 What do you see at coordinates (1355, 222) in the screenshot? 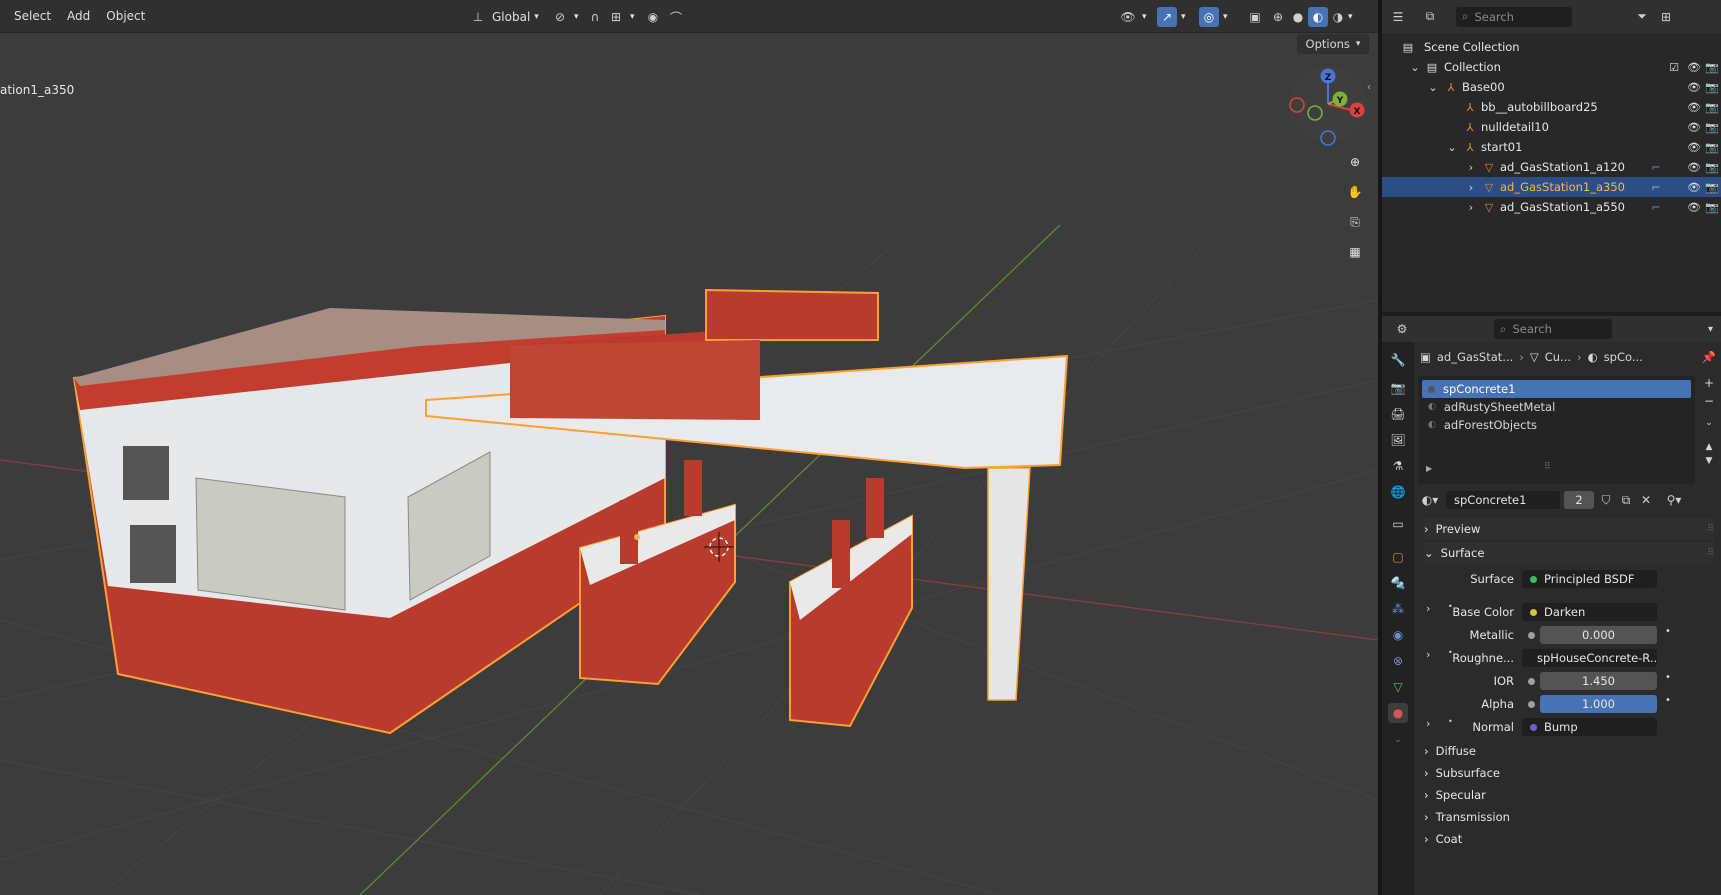
I see `camera-view-icon: ⎘` at bounding box center [1355, 222].